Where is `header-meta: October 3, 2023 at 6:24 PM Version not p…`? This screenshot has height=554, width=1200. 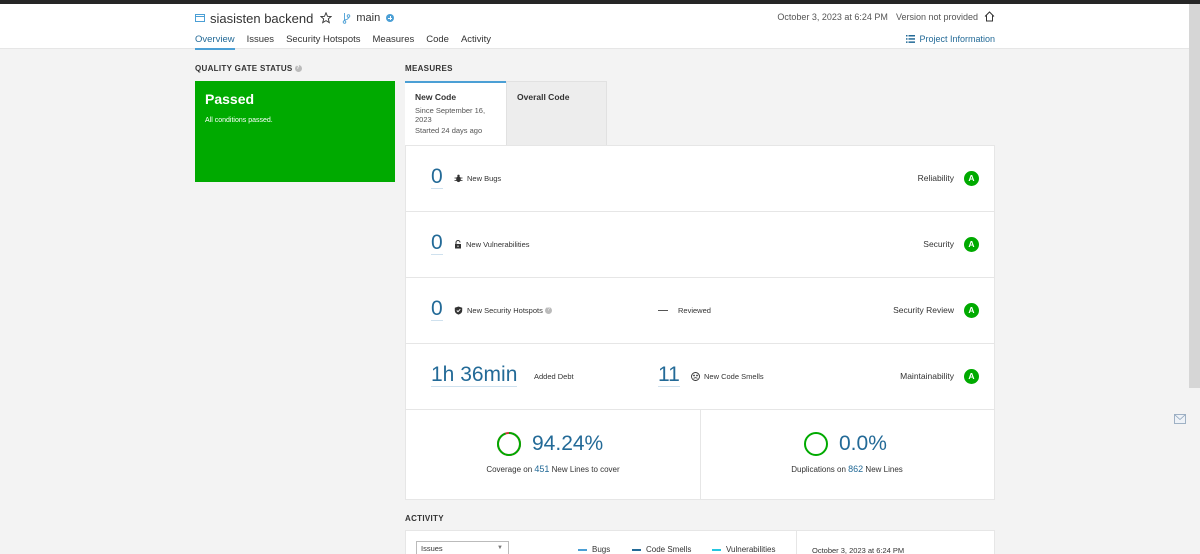
header-meta: October 3, 2023 at 6:24 PM Version not p… is located at coordinates (886, 16).